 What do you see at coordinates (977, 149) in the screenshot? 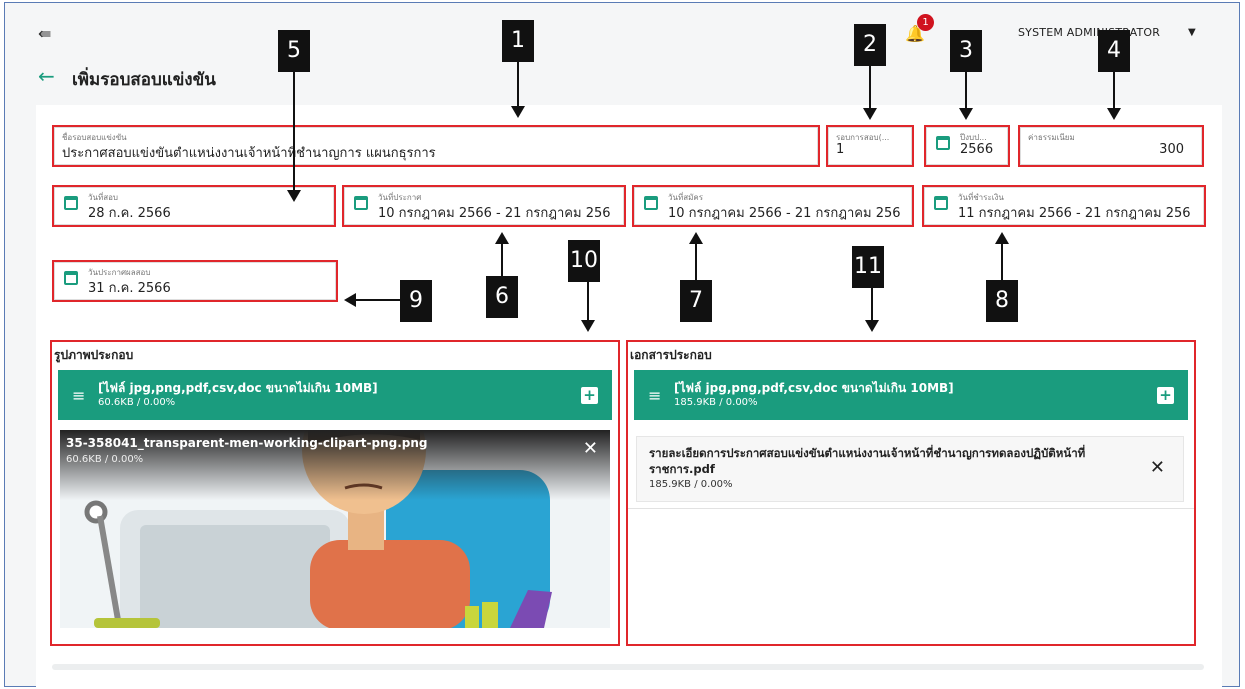
I see `budget-year-value: 2566` at bounding box center [977, 149].